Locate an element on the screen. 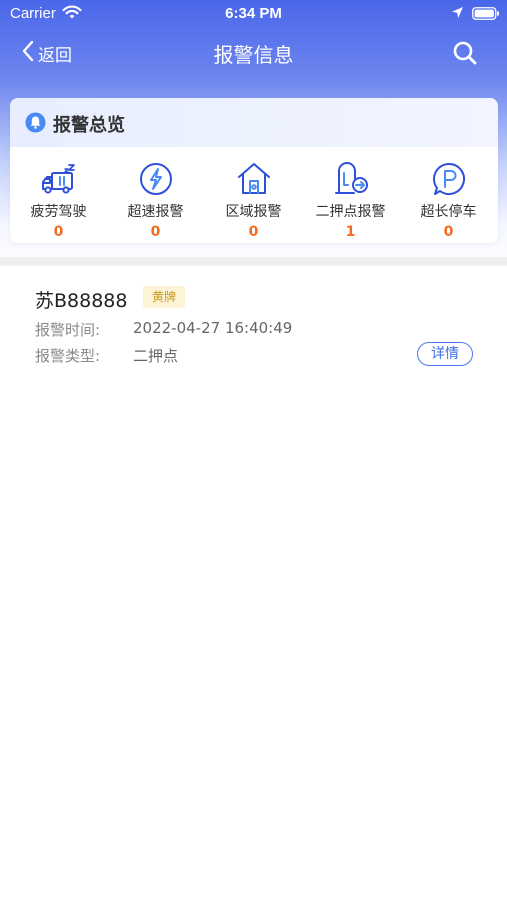 The height and width of the screenshot is (900, 507). battery-icon is located at coordinates (486, 15).